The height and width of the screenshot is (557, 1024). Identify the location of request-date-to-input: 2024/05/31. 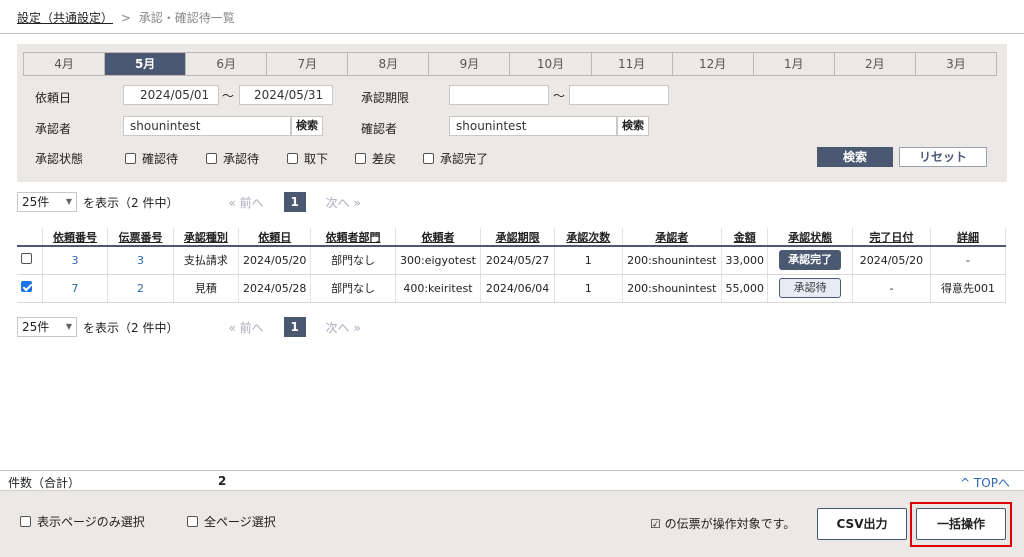
(286, 95).